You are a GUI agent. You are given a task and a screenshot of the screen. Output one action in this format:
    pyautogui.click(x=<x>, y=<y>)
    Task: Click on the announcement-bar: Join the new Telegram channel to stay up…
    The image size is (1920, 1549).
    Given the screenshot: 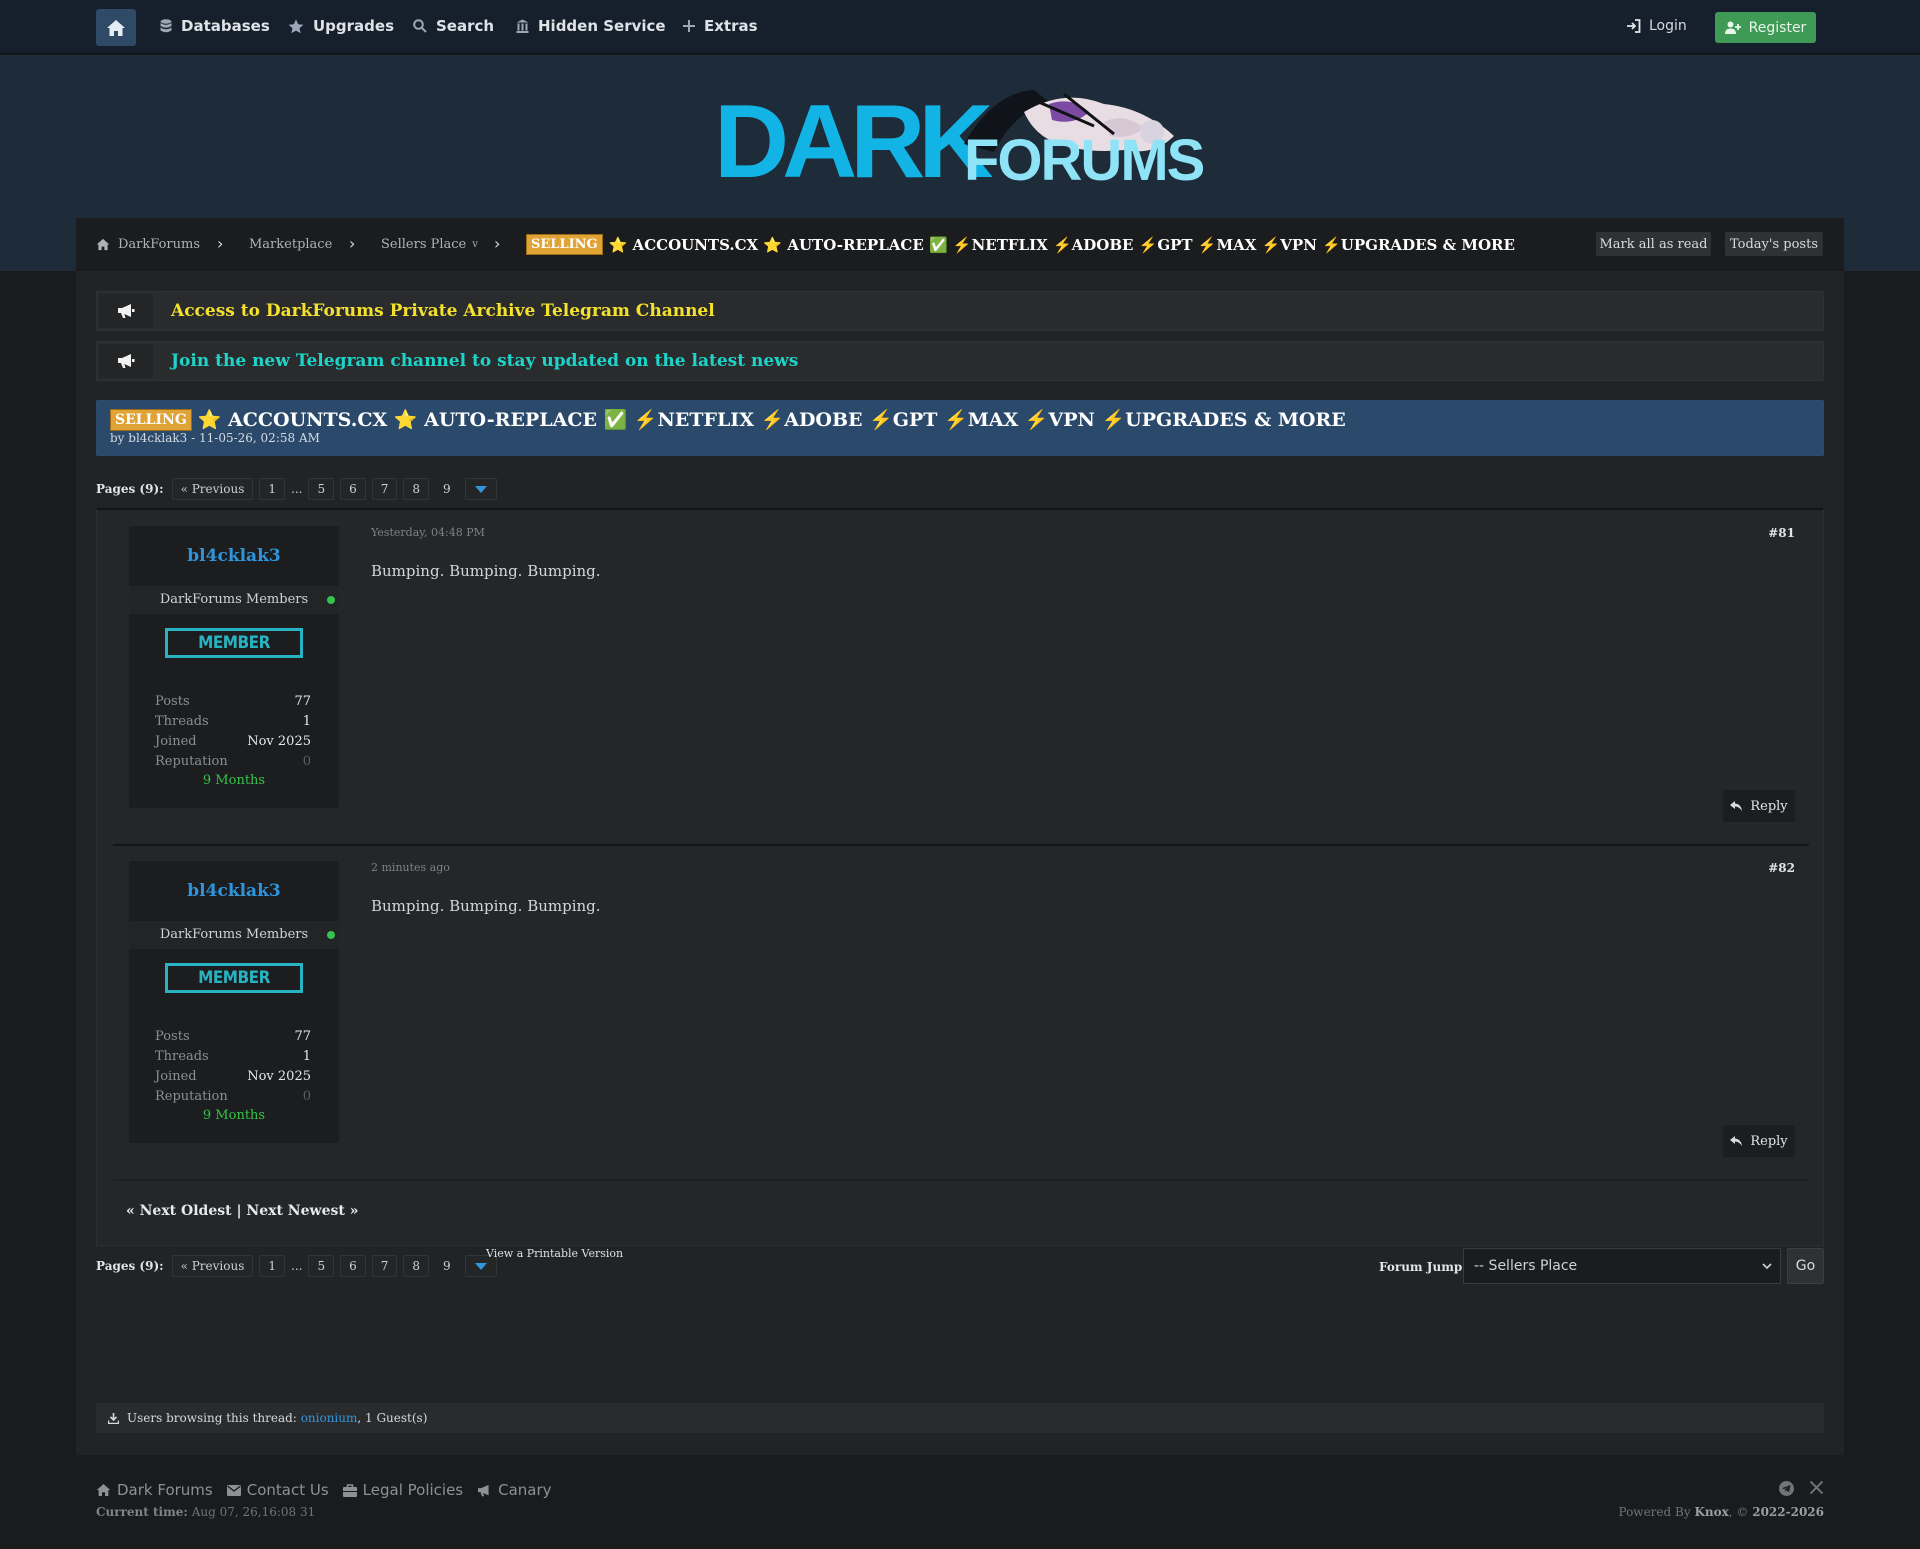 What is the action you would take?
    pyautogui.click(x=960, y=361)
    